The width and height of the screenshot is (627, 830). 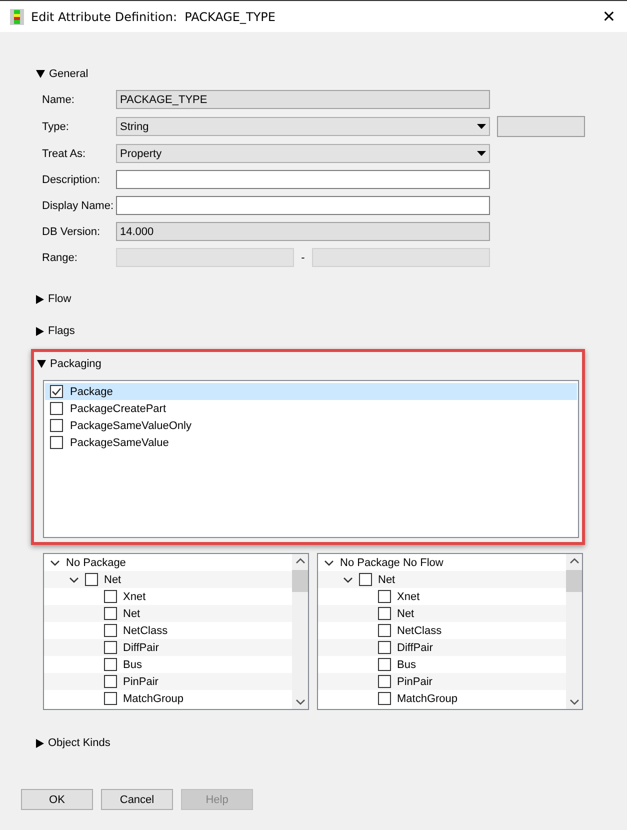 What do you see at coordinates (311, 425) in the screenshot?
I see `list-item: PackageSameValueOnly` at bounding box center [311, 425].